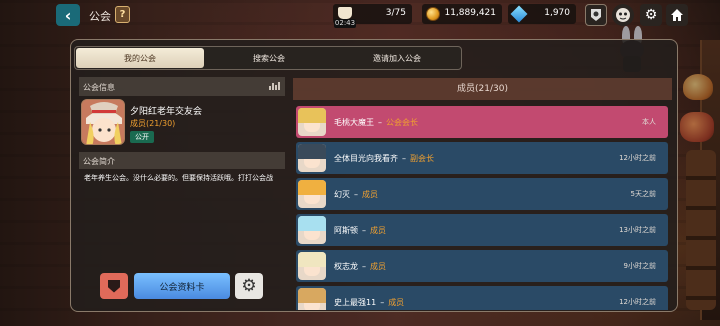  I want to click on tab-invite-guild: 邀请加入公会, so click(397, 58).